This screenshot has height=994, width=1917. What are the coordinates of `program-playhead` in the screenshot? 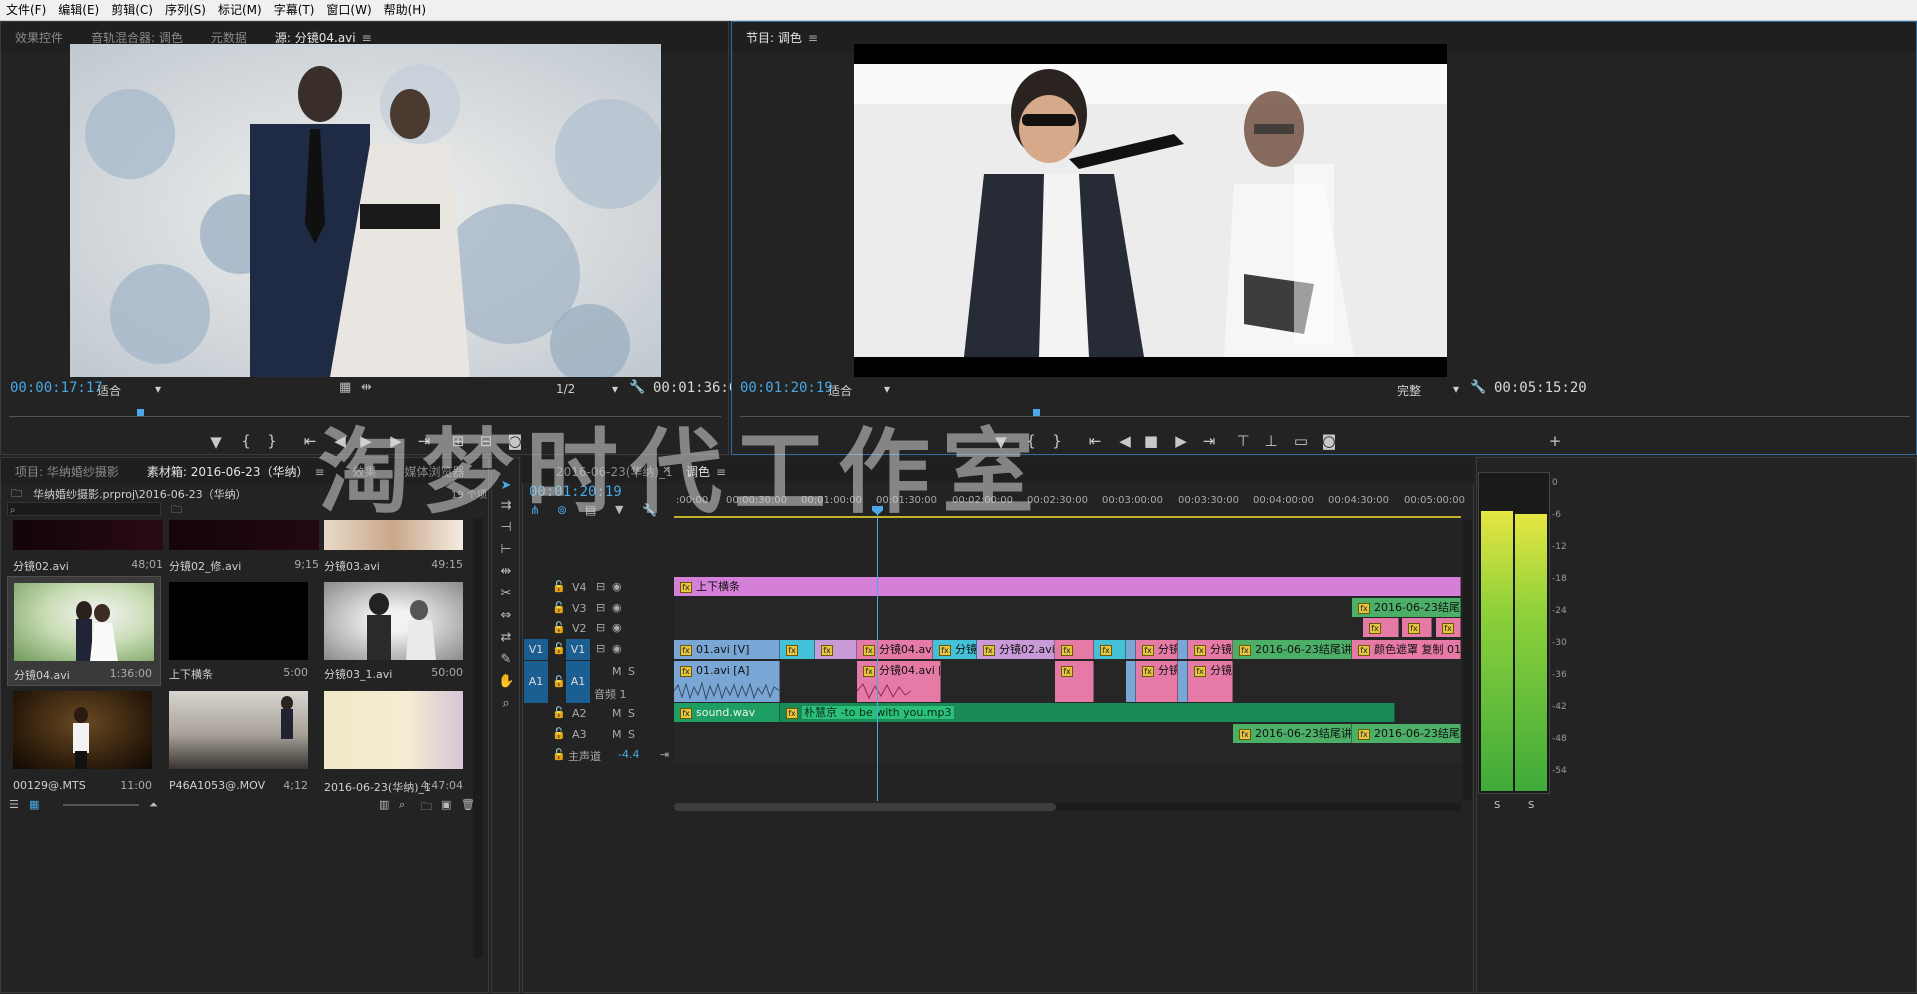 It's located at (1036, 412).